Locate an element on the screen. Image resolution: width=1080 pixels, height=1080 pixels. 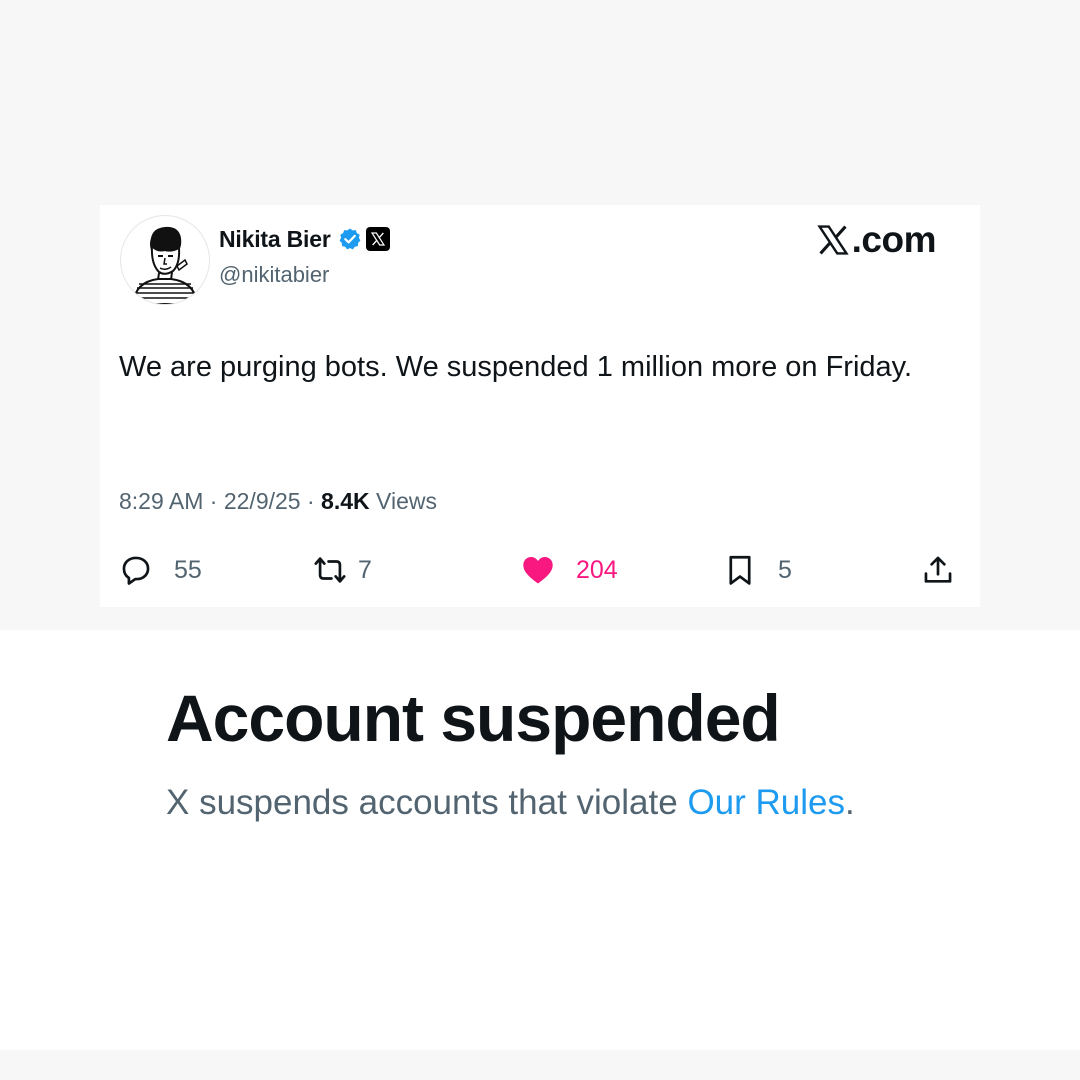
tweet-time: 8:29 AM is located at coordinates (161, 501).